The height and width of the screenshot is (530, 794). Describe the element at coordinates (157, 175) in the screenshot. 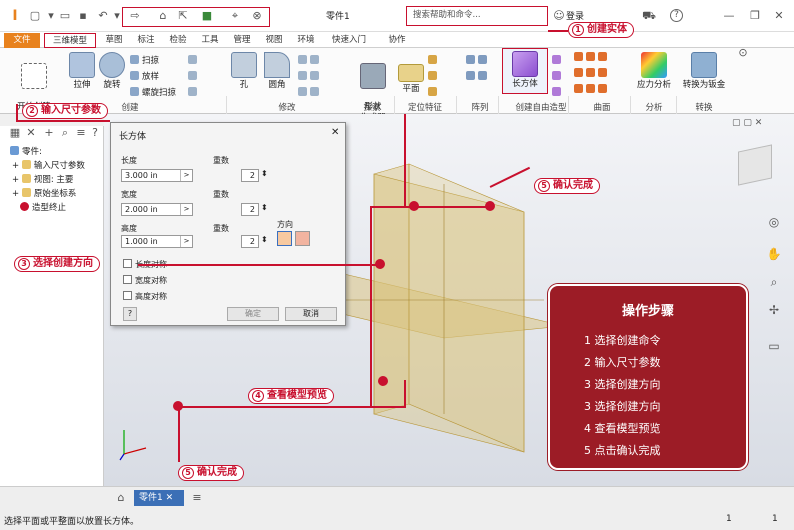

I see `length-input: 3.000 in >` at that location.